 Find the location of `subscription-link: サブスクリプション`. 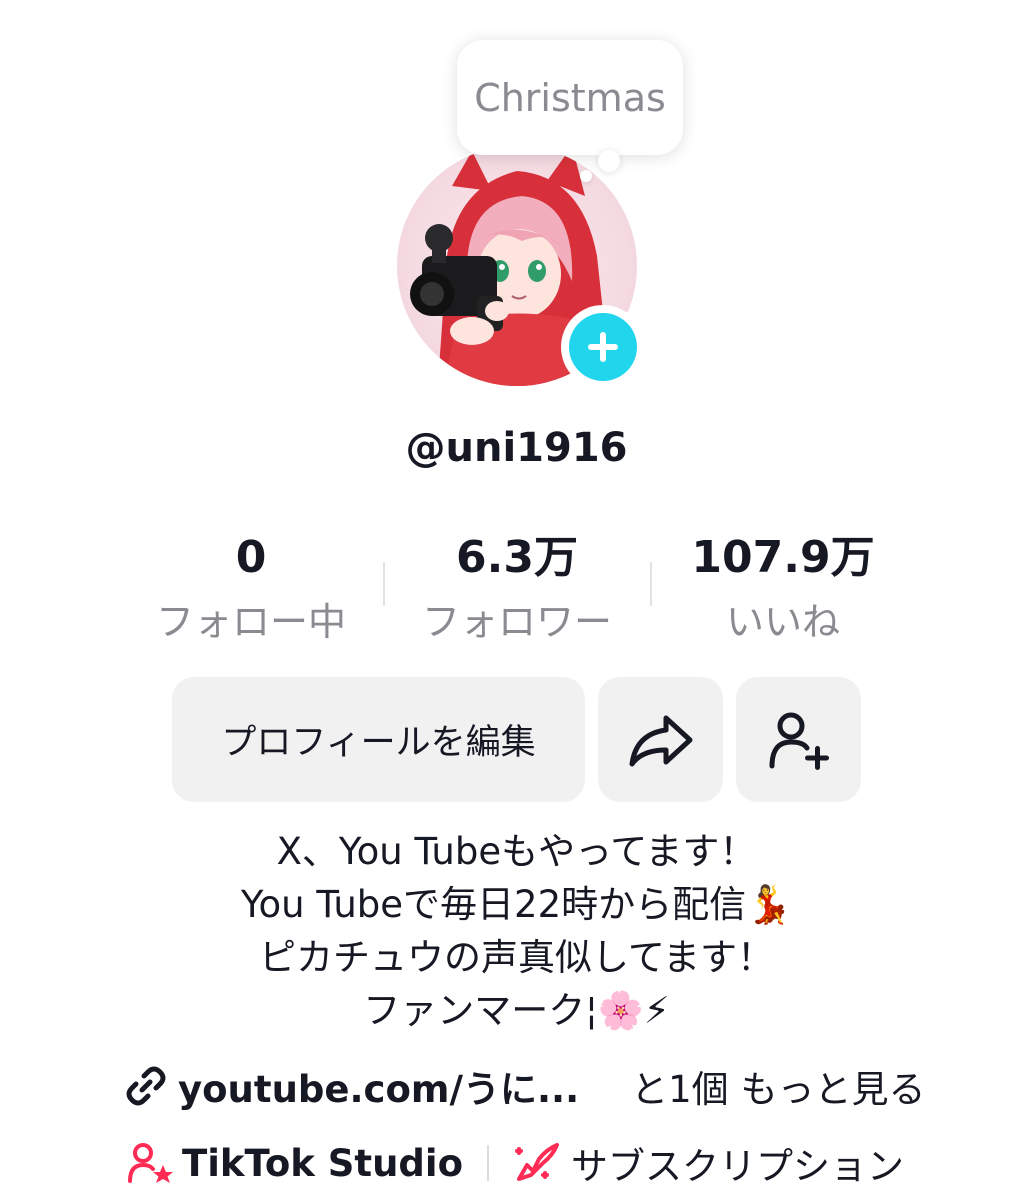

subscription-link: サブスクリプション is located at coordinates (737, 1163).